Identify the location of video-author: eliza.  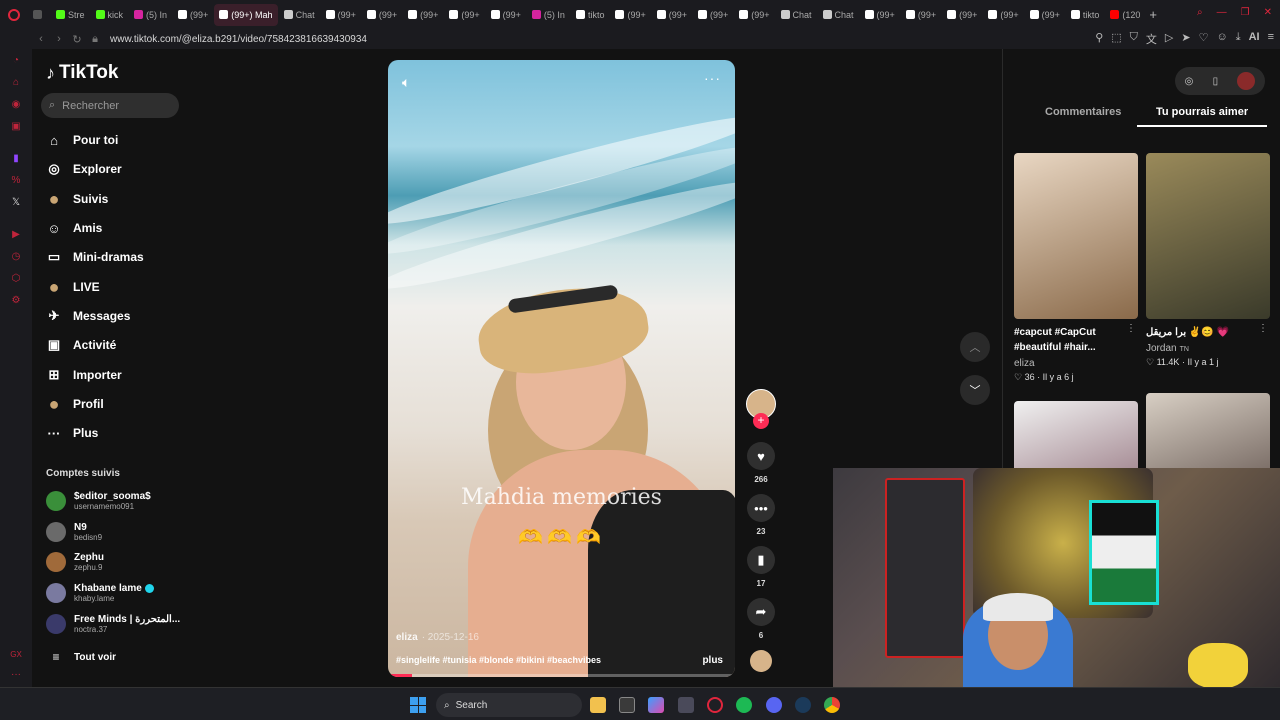
(407, 637).